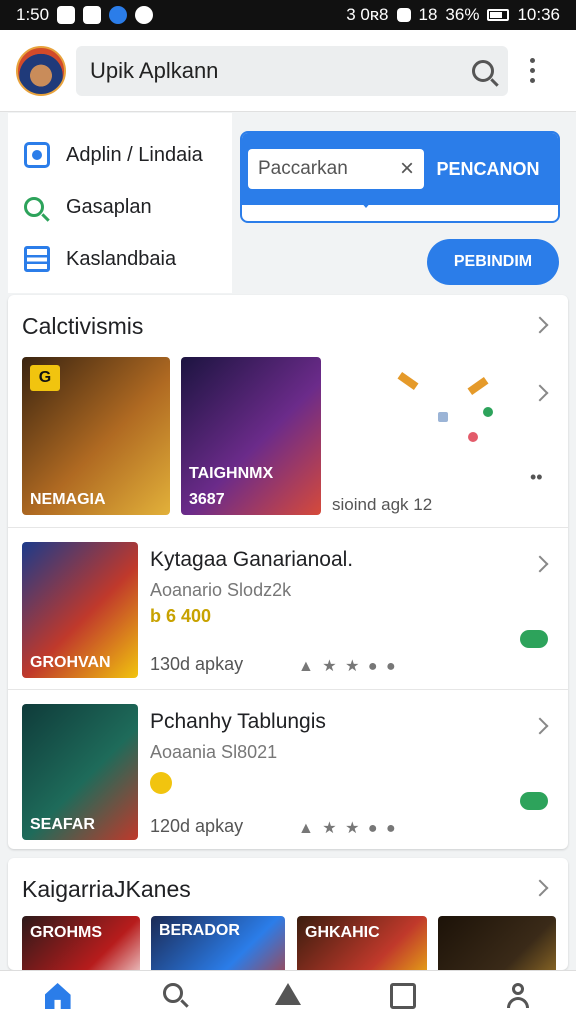 This screenshot has height=1024, width=576. Describe the element at coordinates (251, 436) in the screenshot. I see `featured-tile-2: TAIGHNMX 3687` at that location.